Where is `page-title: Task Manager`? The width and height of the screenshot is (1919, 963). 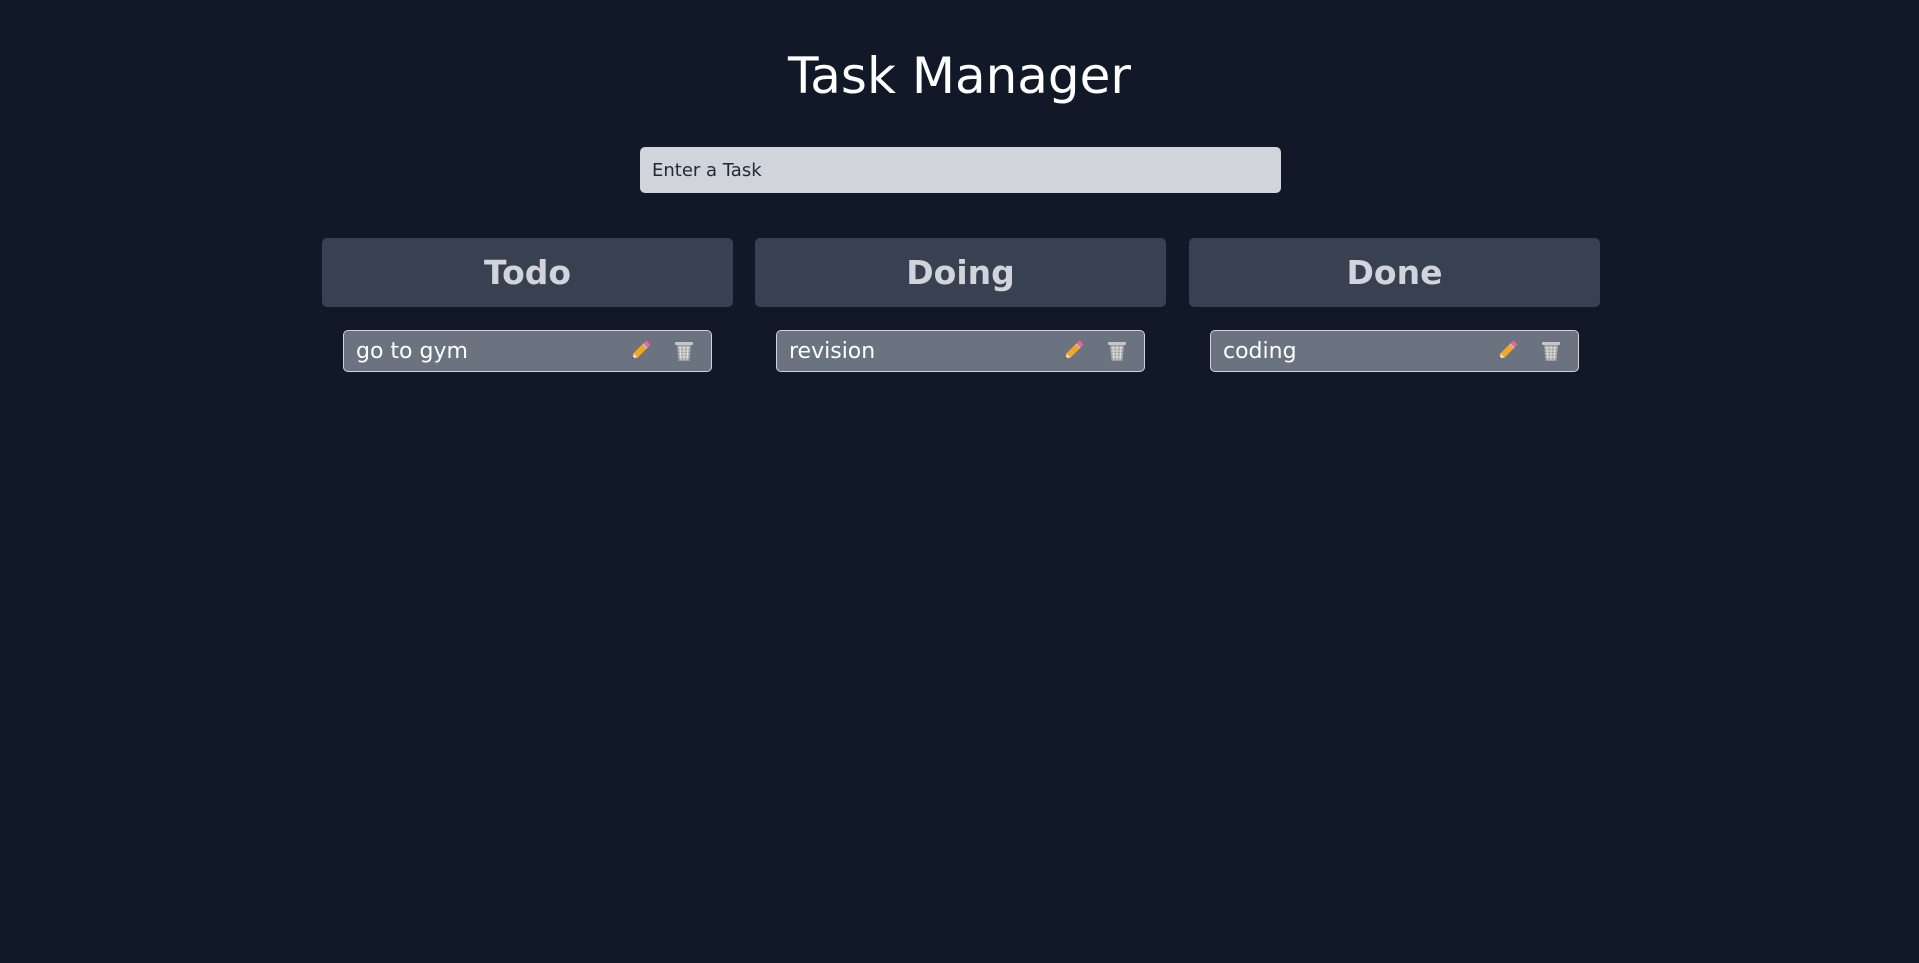
page-title: Task Manager is located at coordinates (959, 76).